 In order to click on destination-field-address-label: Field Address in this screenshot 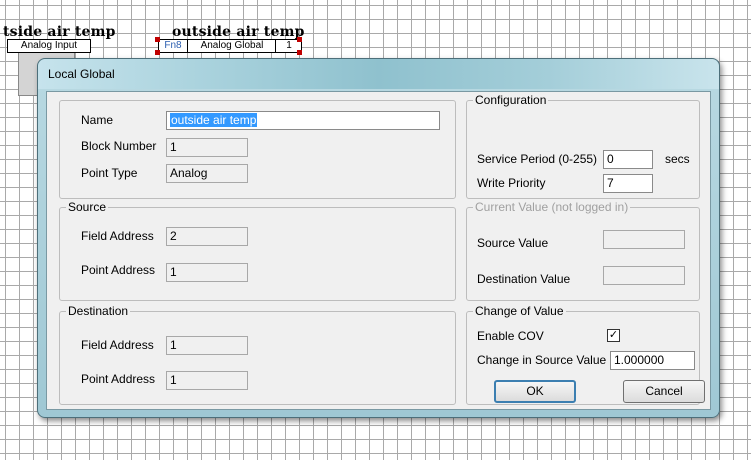, I will do `click(117, 345)`.